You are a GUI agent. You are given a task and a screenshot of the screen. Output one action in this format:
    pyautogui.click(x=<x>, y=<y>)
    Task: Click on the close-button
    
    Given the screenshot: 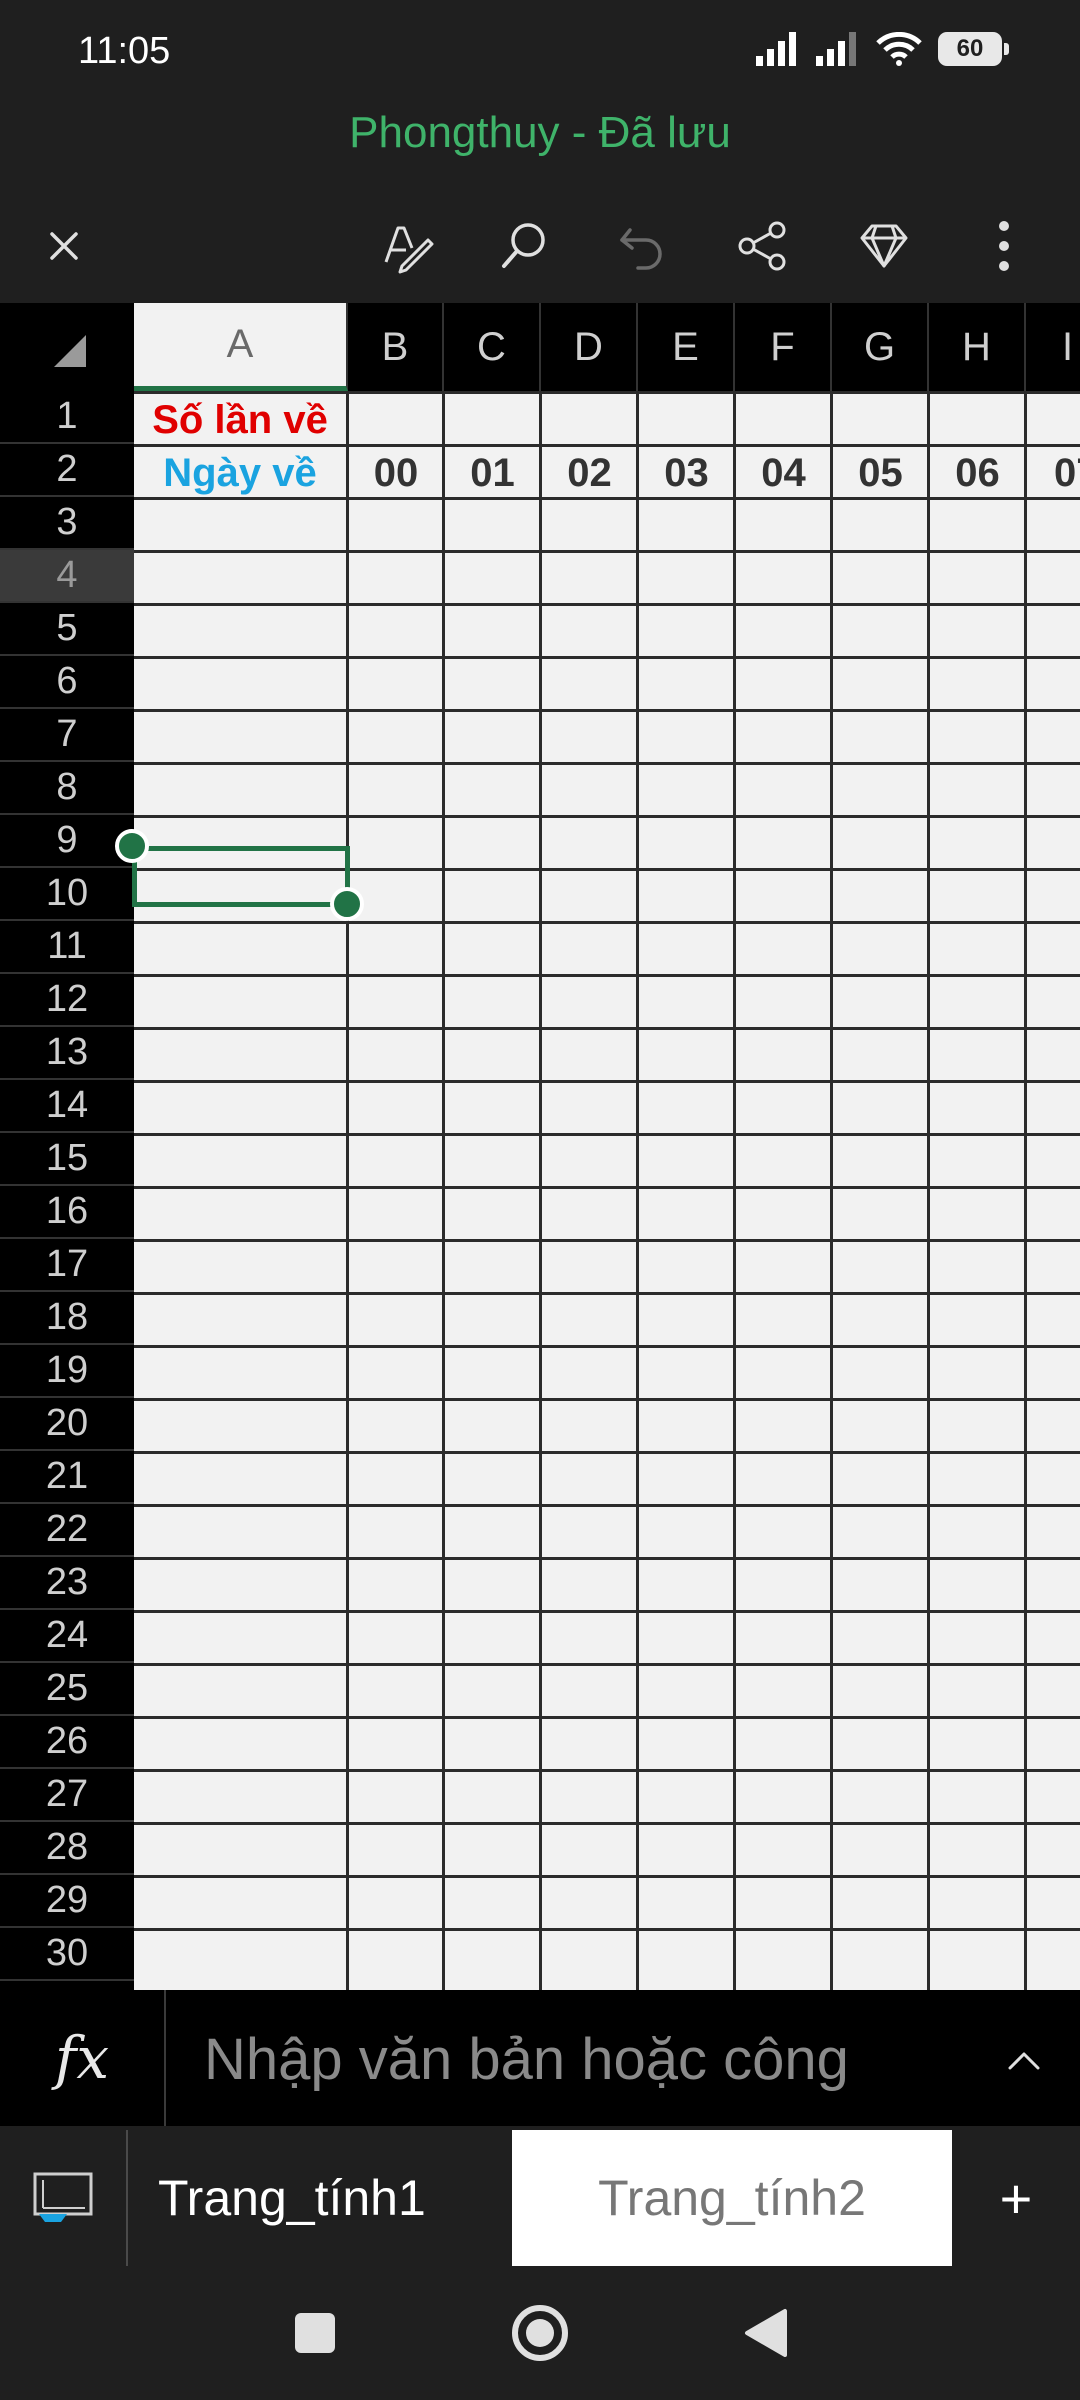 What is the action you would take?
    pyautogui.click(x=64, y=246)
    